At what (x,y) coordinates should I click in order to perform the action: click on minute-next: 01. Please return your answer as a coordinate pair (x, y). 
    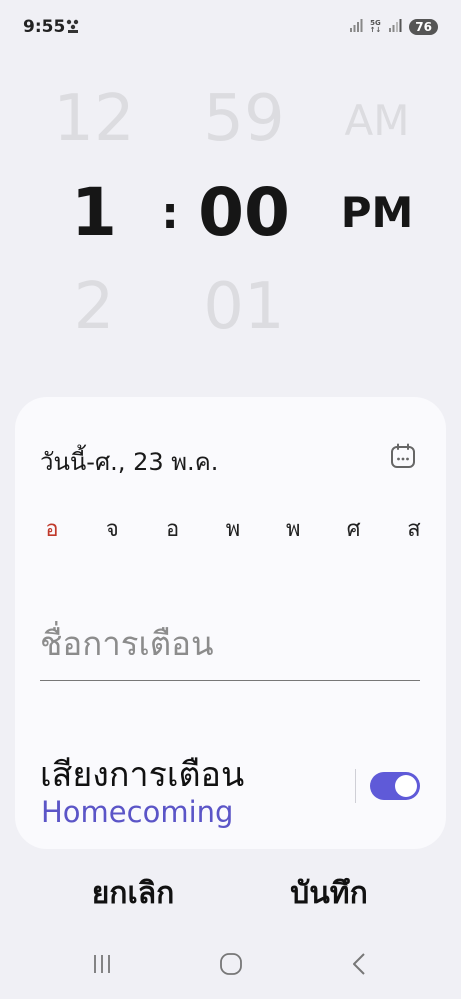
    Looking at the image, I should click on (244, 307).